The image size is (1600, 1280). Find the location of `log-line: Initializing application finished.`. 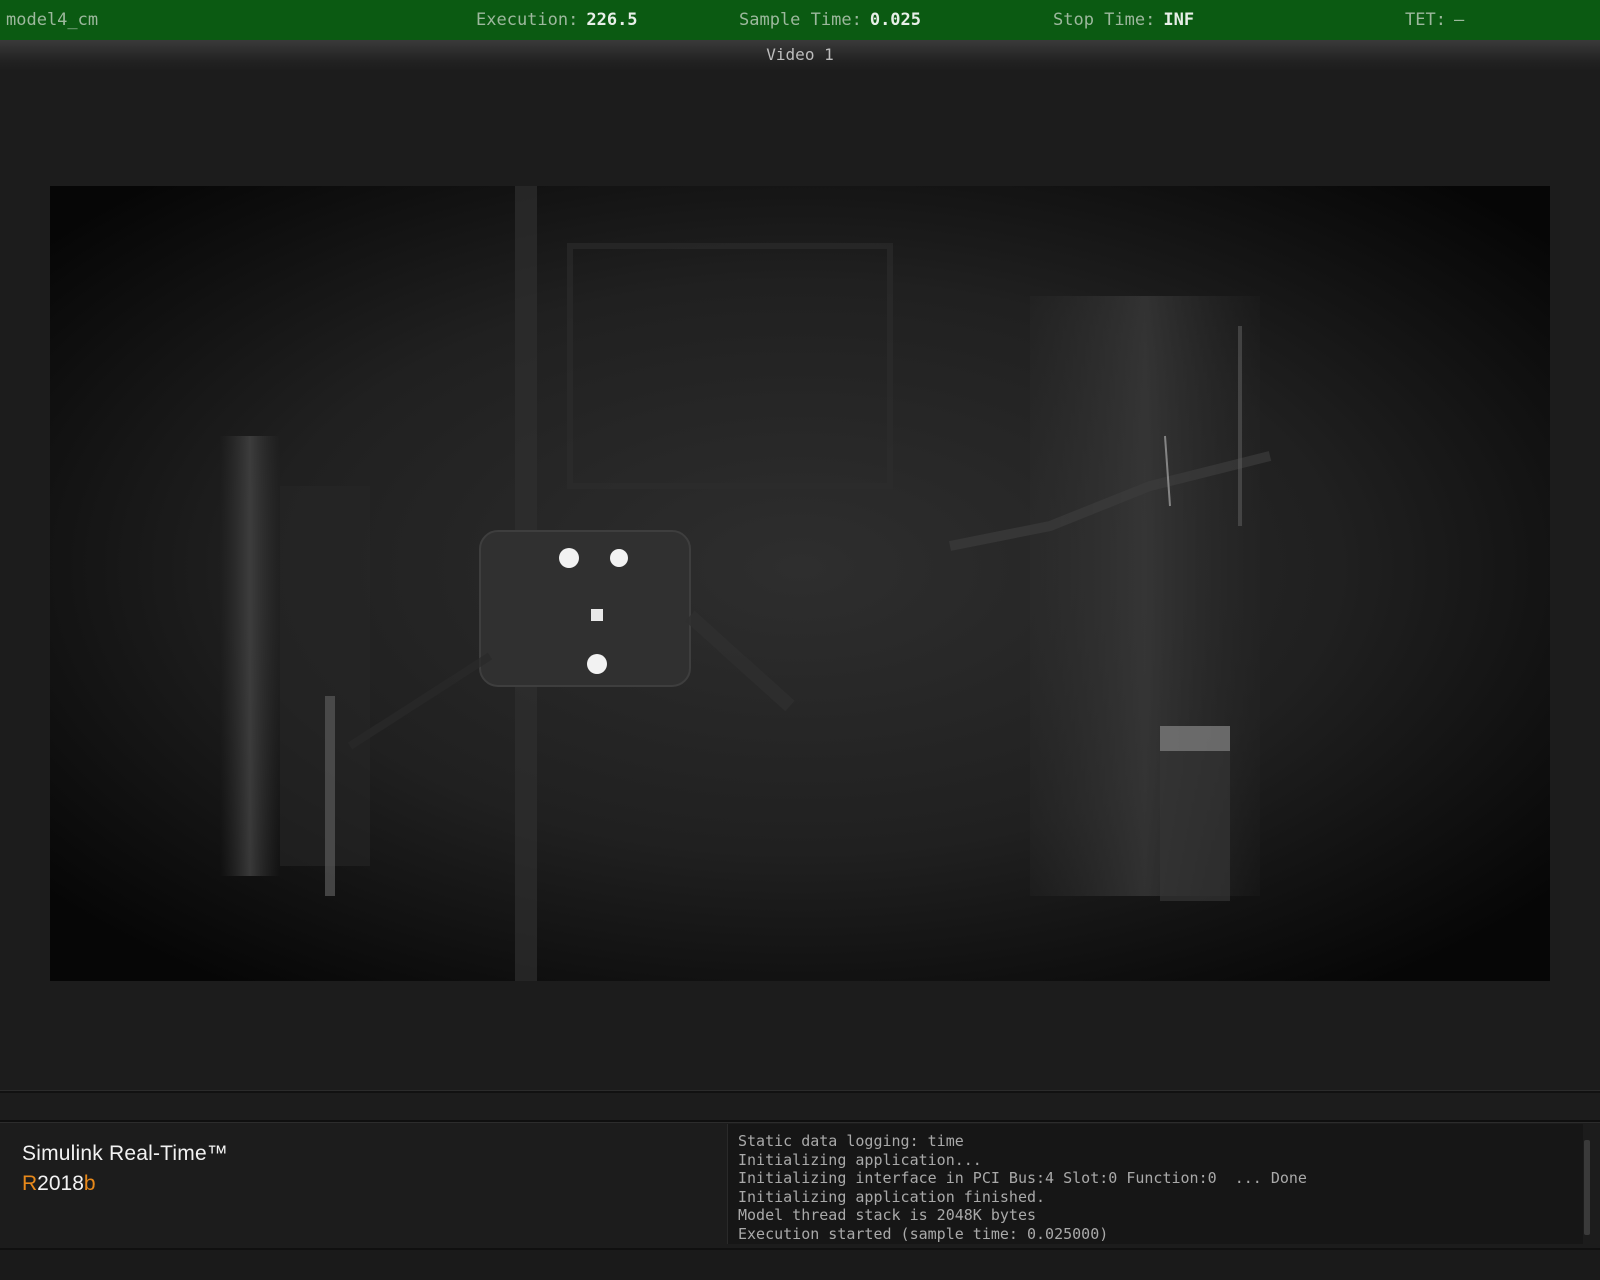

log-line: Initializing application finished. is located at coordinates (892, 1196).